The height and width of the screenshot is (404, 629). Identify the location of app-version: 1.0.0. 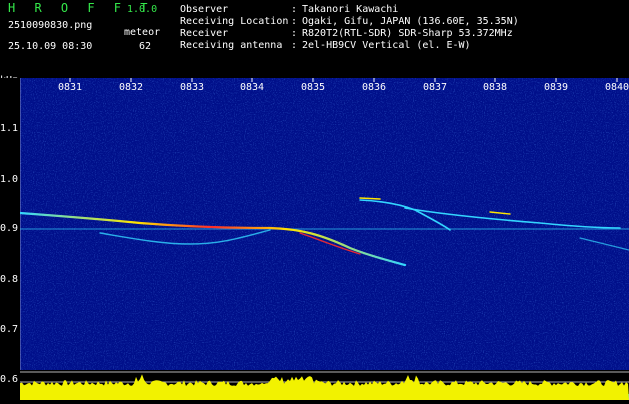
(142, 9).